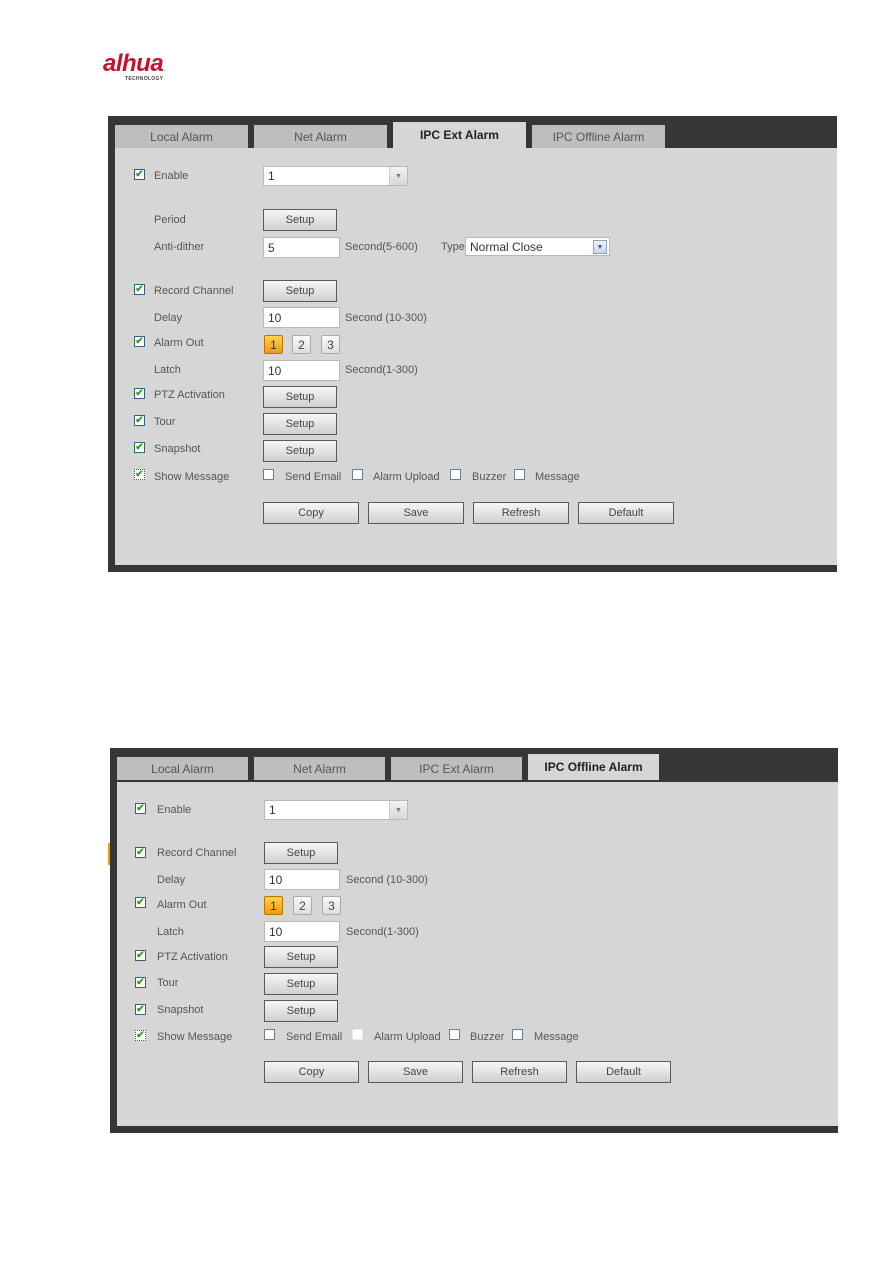 This screenshot has width=893, height=1263. I want to click on message-label: Message, so click(556, 1037).